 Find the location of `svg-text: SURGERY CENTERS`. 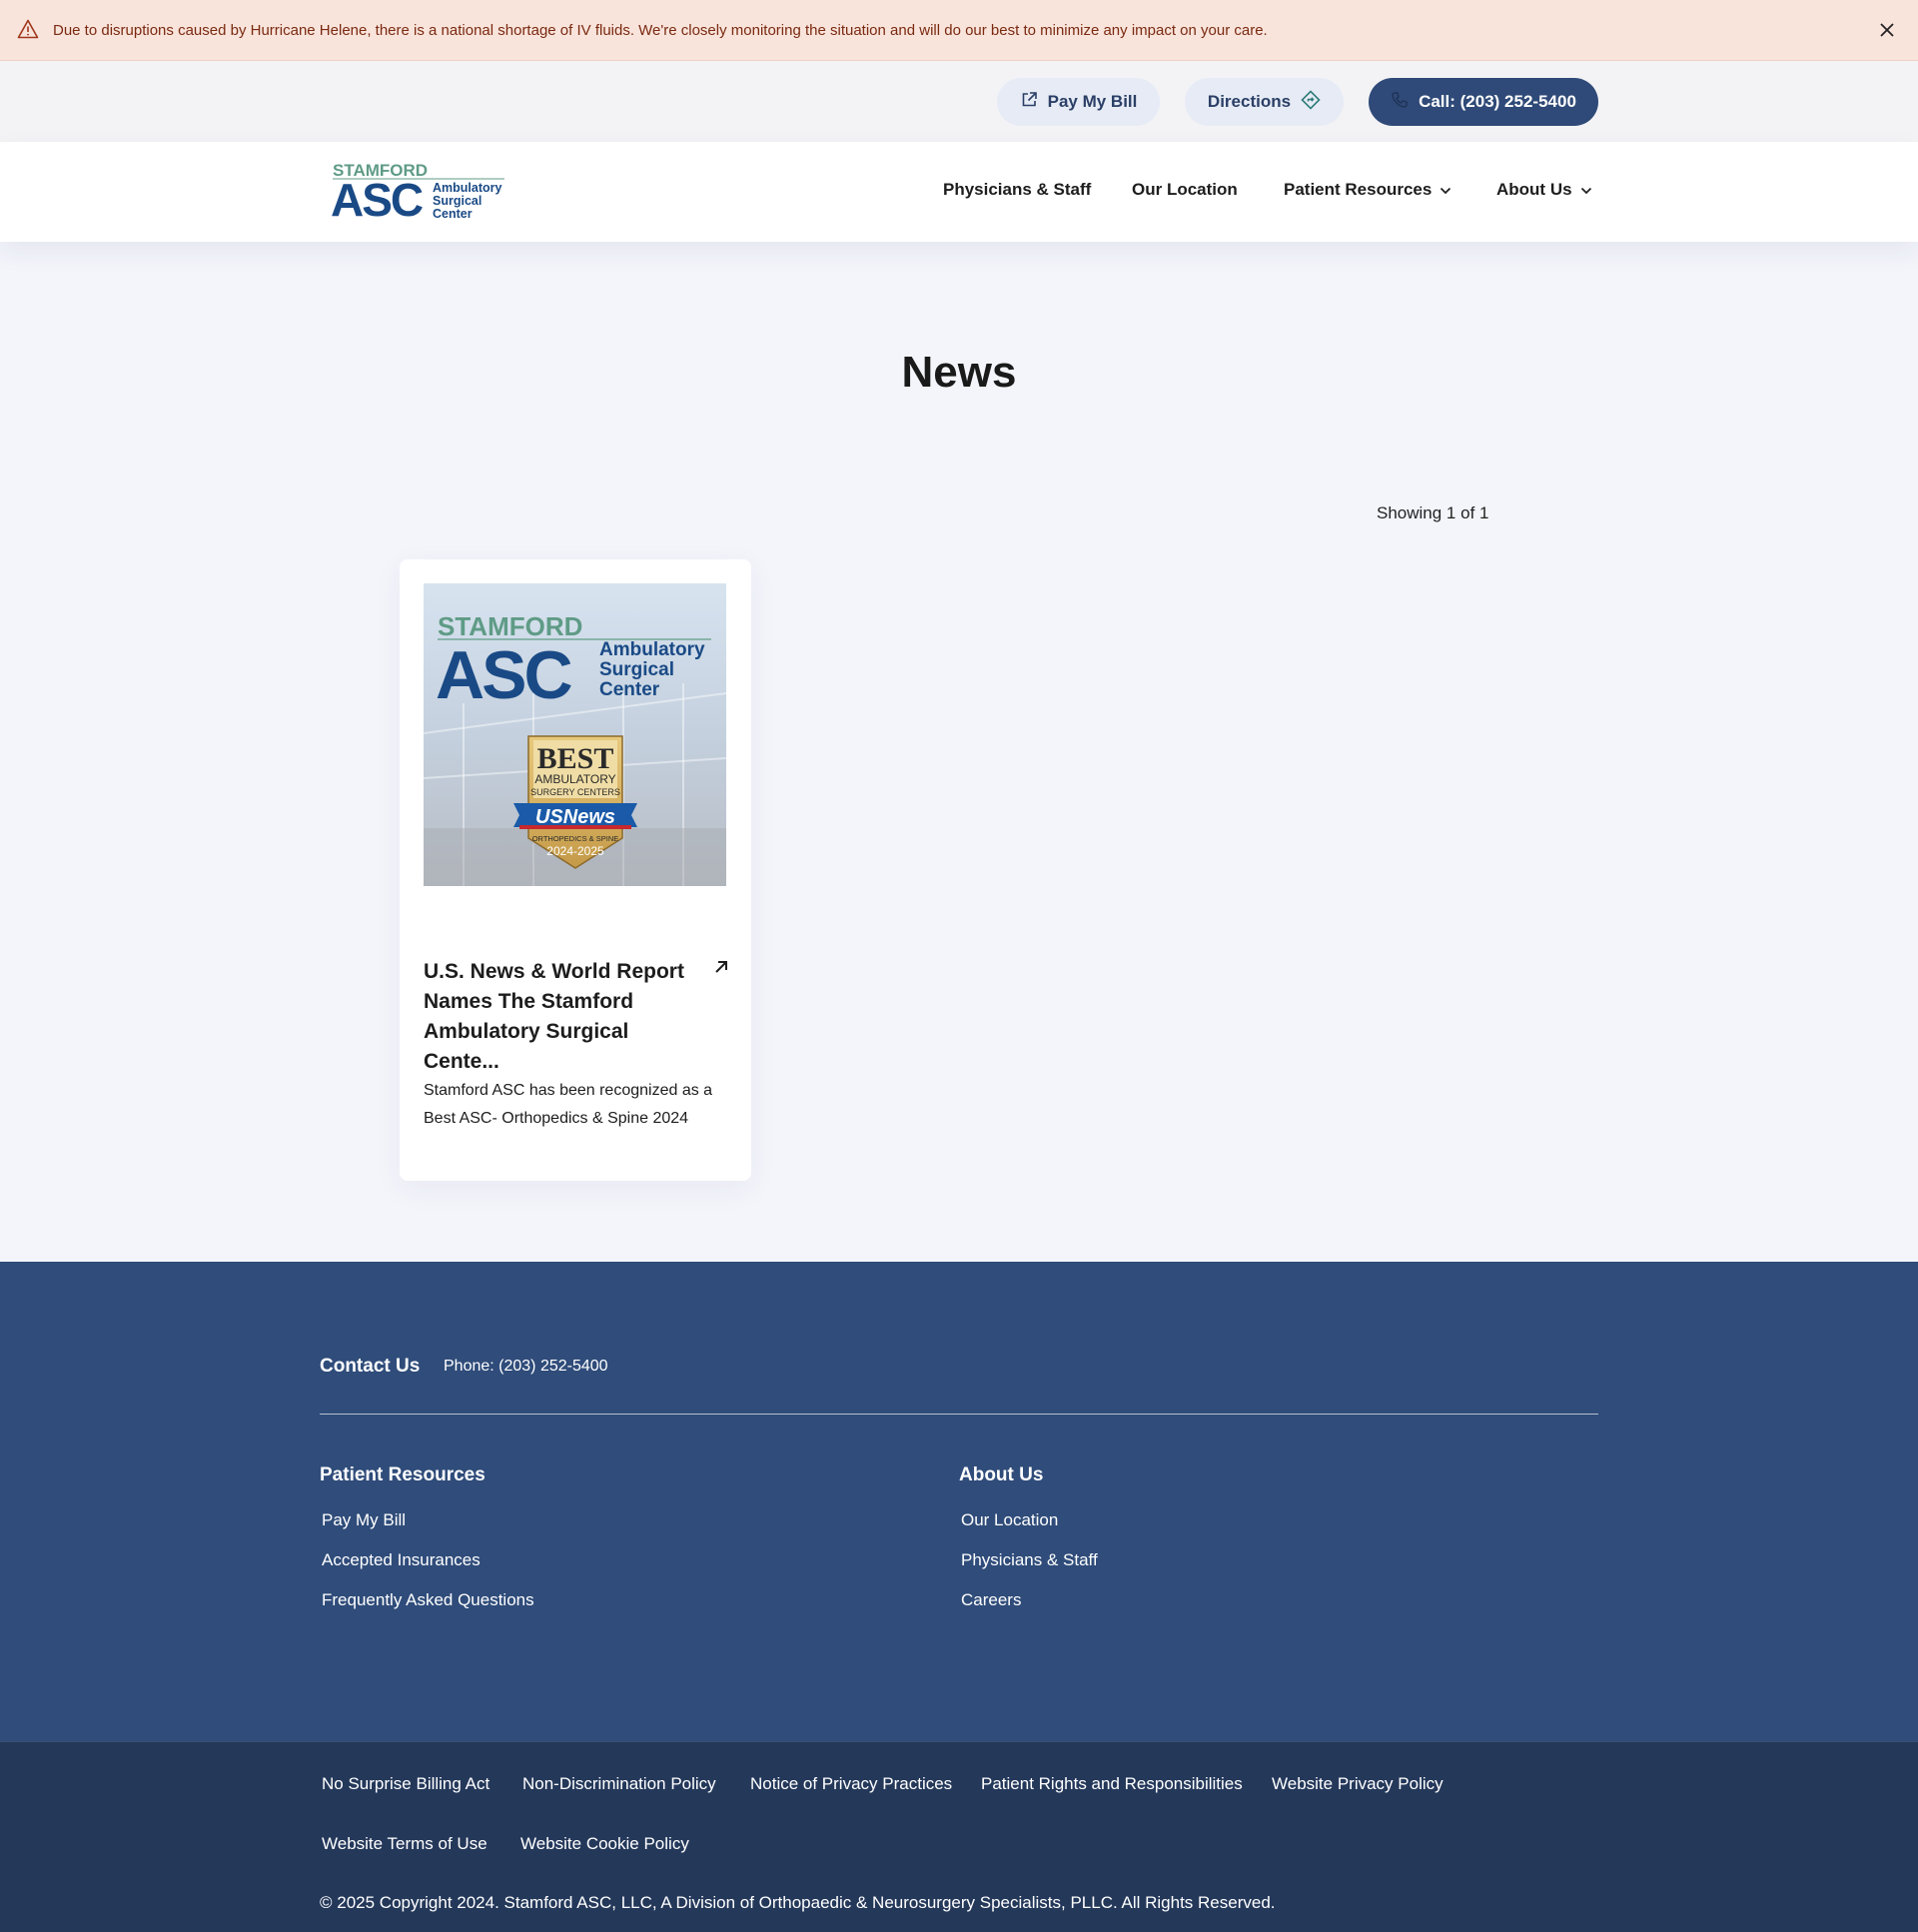

svg-text: SURGERY CENTERS is located at coordinates (575, 792).